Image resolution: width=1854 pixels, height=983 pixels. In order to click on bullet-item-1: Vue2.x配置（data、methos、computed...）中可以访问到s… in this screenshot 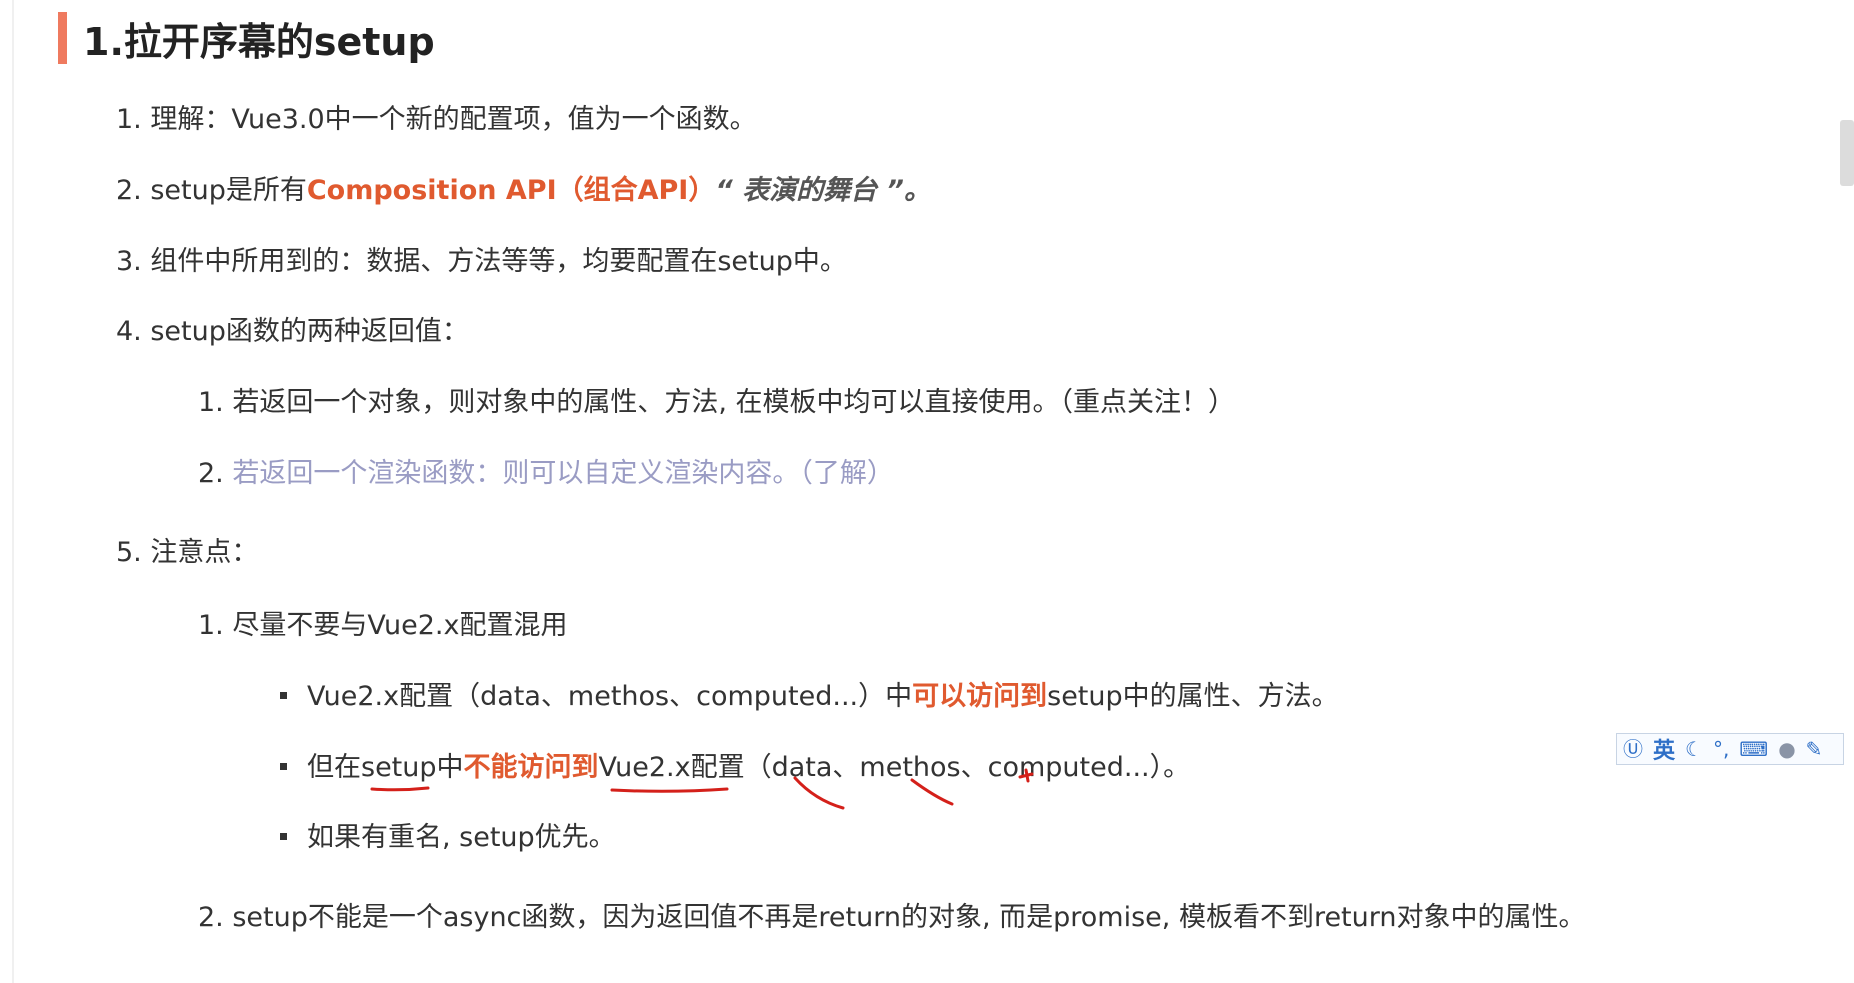, I will do `click(809, 697)`.